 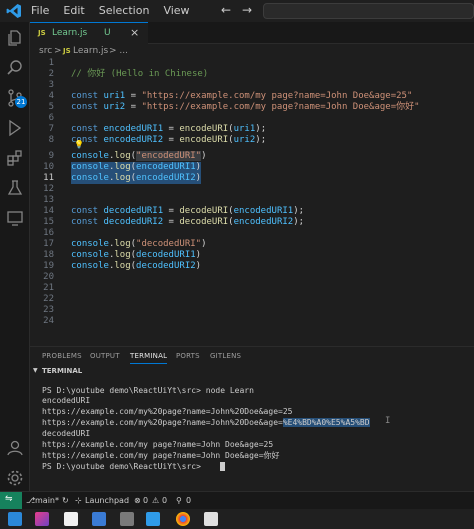 What do you see at coordinates (134, 32) in the screenshot?
I see `close-icon: ×` at bounding box center [134, 32].